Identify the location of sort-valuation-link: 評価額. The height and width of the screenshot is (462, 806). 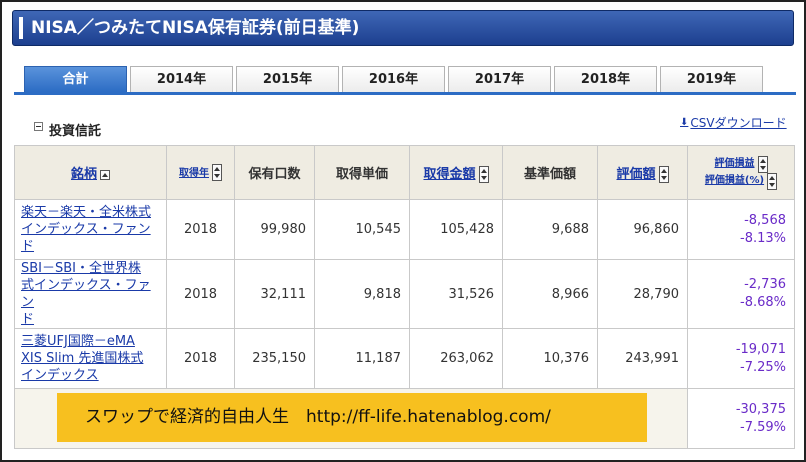
(635, 174).